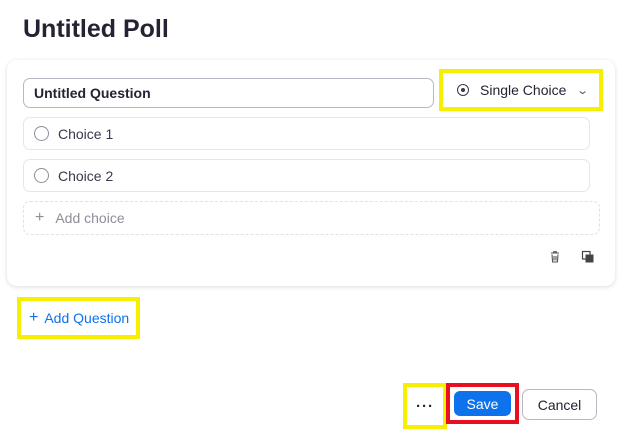 The width and height of the screenshot is (626, 446). What do you see at coordinates (523, 90) in the screenshot?
I see `question-type-label: Single Choice` at bounding box center [523, 90].